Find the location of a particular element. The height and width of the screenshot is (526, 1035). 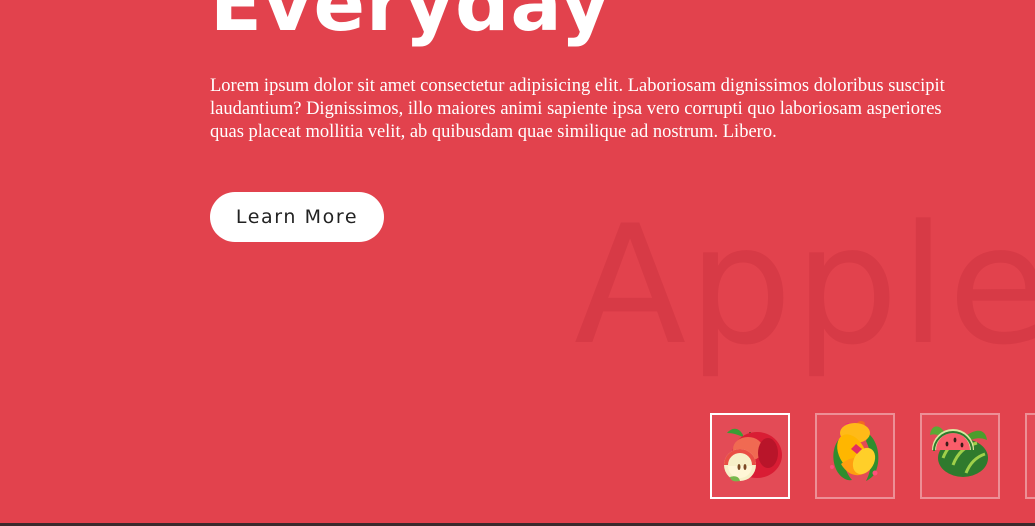

hero-heading: Everyday is located at coordinates (410, 24).